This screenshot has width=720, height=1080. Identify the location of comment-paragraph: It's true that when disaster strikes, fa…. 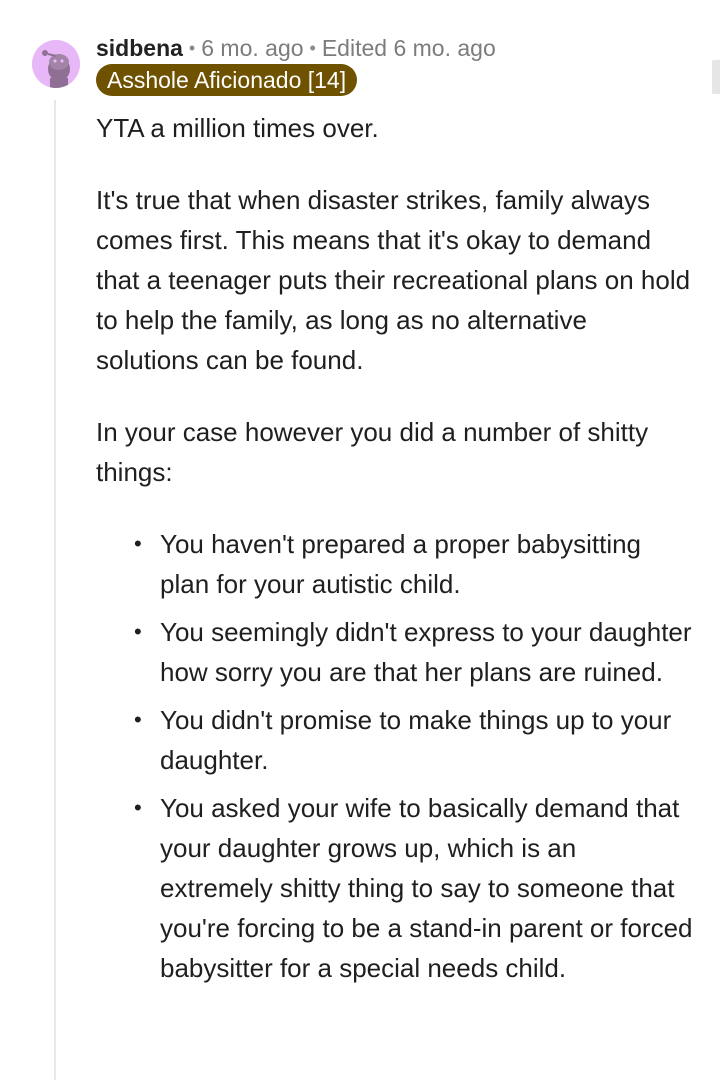
(393, 280).